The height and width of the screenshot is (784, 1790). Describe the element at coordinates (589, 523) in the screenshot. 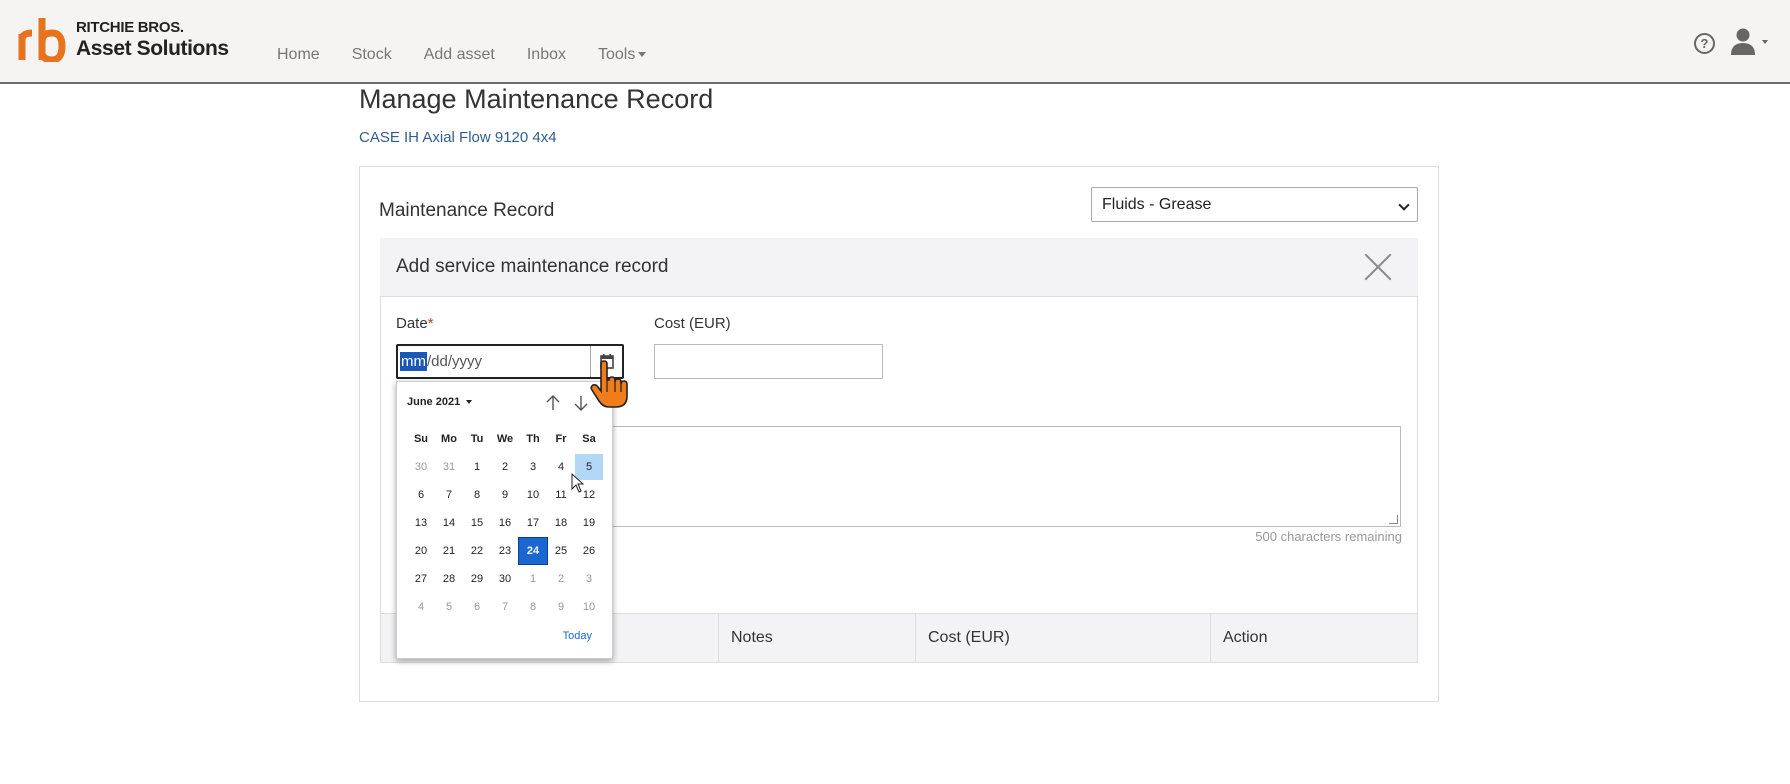

I see `calendar-day: 19` at that location.